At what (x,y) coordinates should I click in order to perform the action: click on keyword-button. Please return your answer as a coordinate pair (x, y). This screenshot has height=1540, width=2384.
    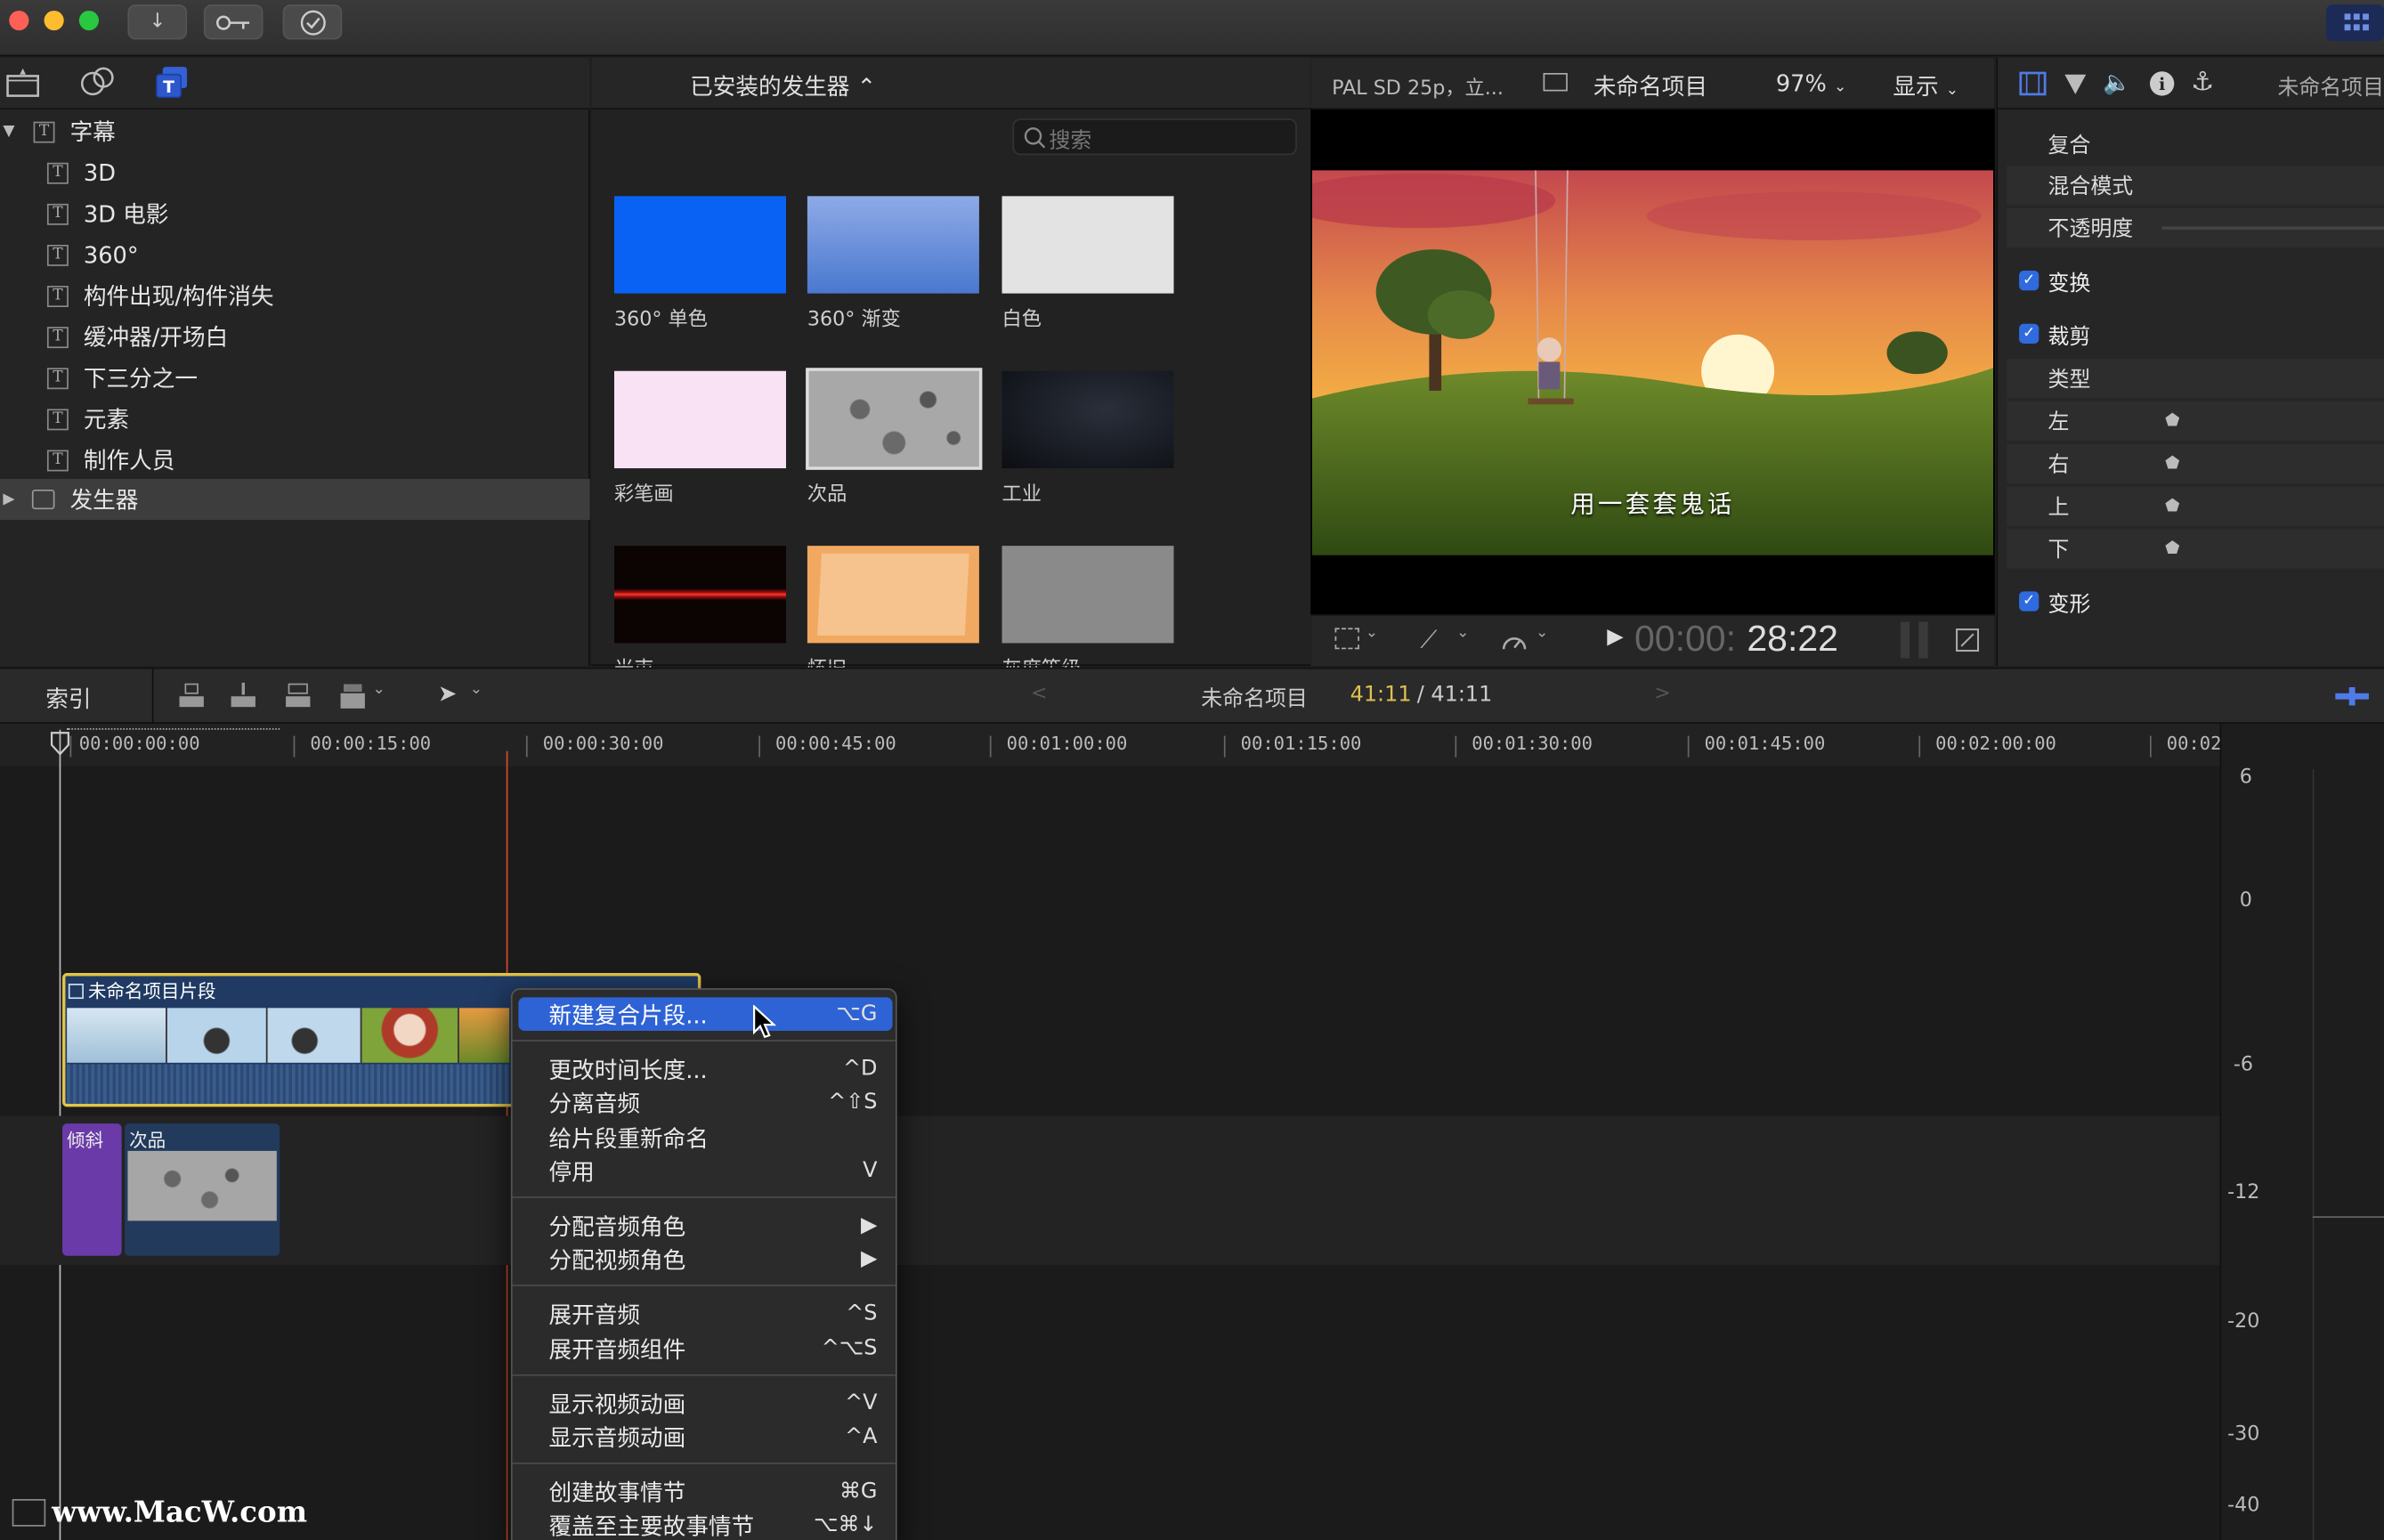
    Looking at the image, I should click on (233, 22).